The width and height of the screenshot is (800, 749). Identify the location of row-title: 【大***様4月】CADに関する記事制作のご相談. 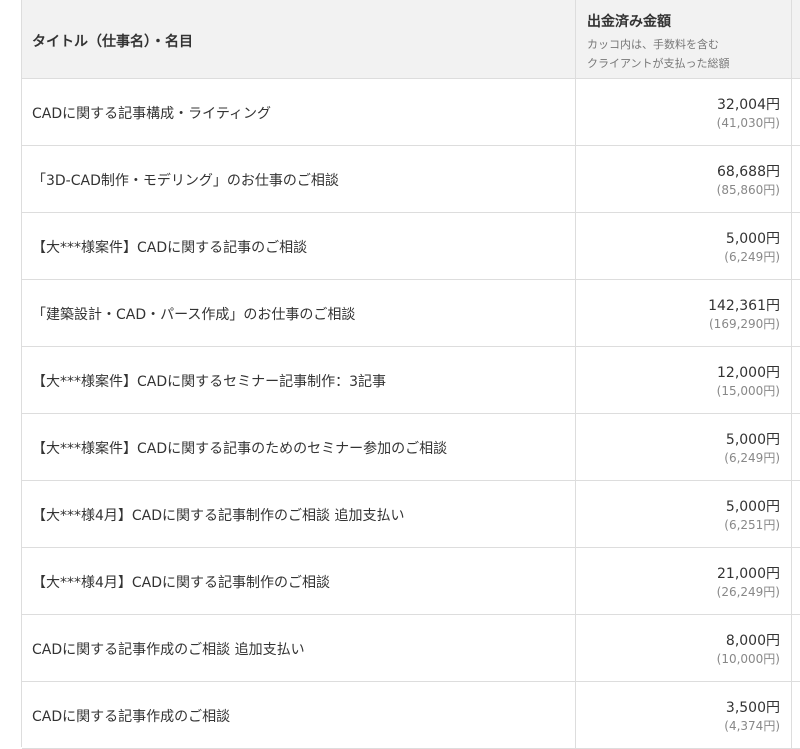
(181, 582).